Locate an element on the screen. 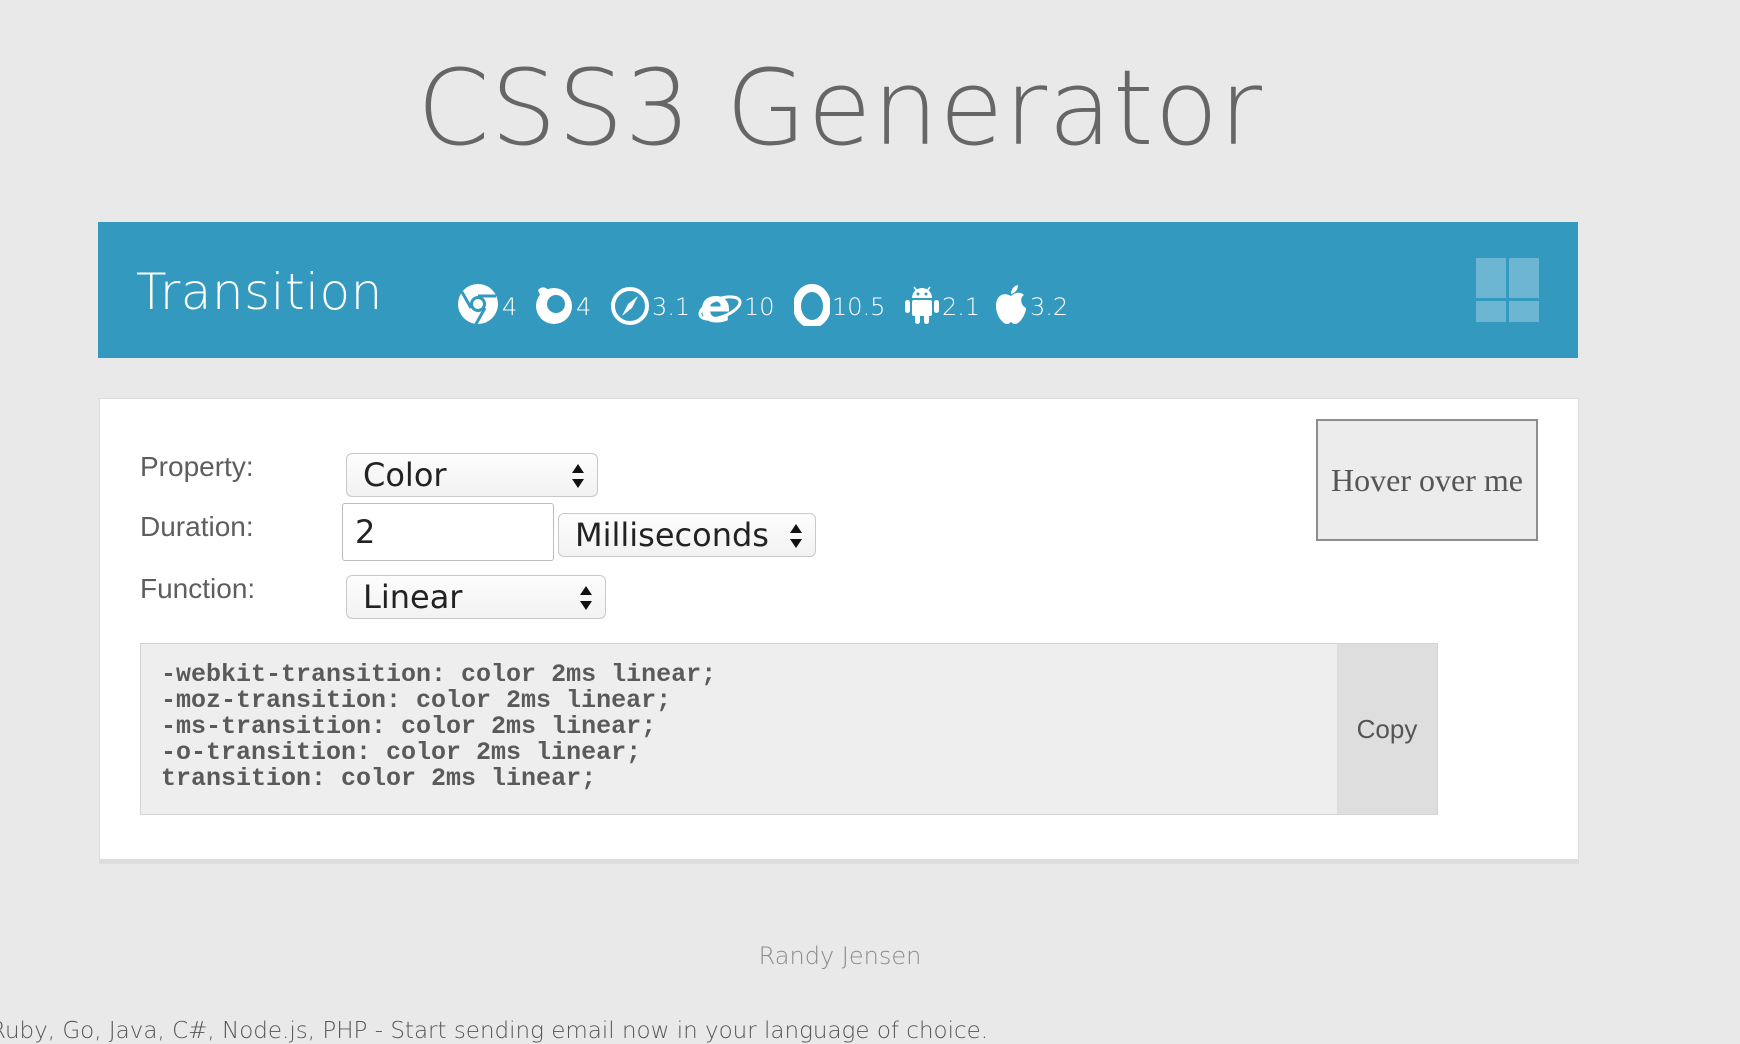 This screenshot has width=1740, height=1044. browser-support-ie: e 10 is located at coordinates (736, 296).